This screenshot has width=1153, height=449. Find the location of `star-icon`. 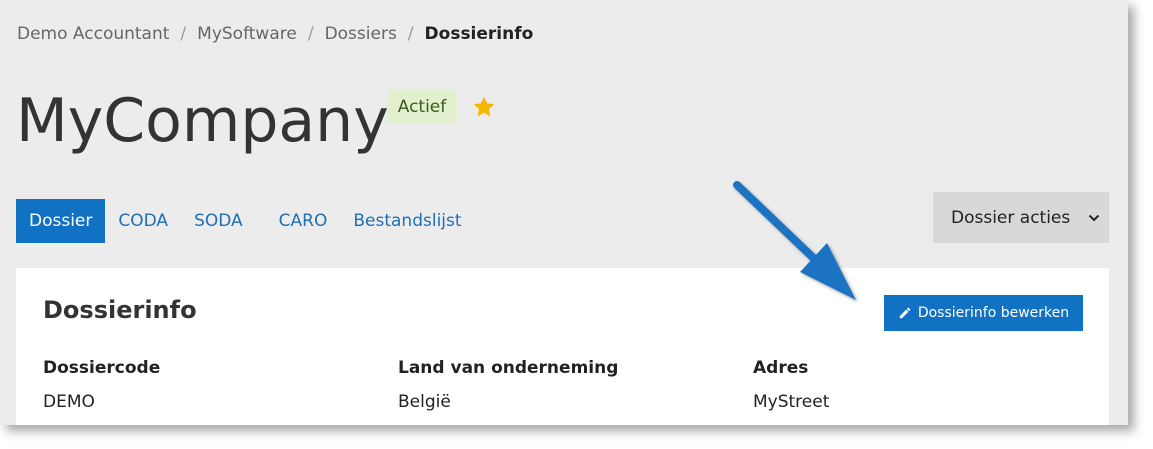

star-icon is located at coordinates (484, 107).